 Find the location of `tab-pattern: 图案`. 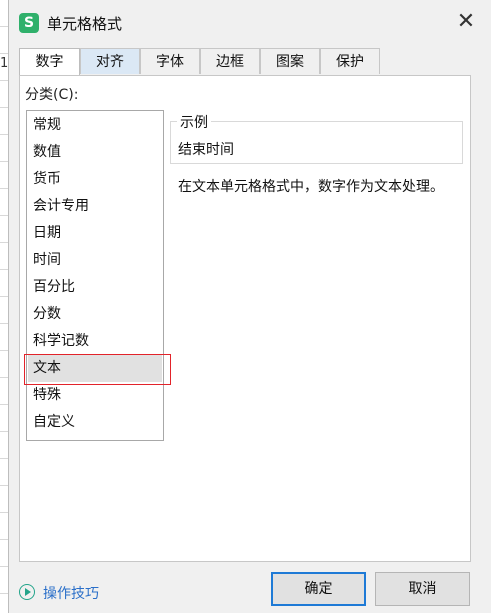

tab-pattern: 图案 is located at coordinates (290, 61).